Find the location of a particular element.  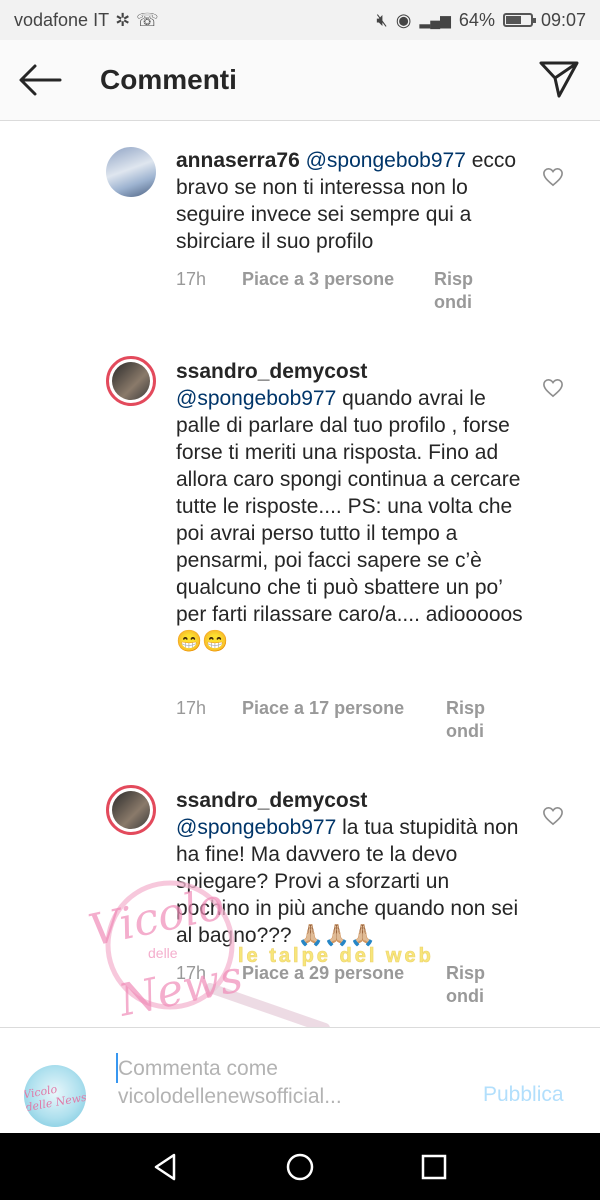

arrow-left-icon is located at coordinates (40, 80).